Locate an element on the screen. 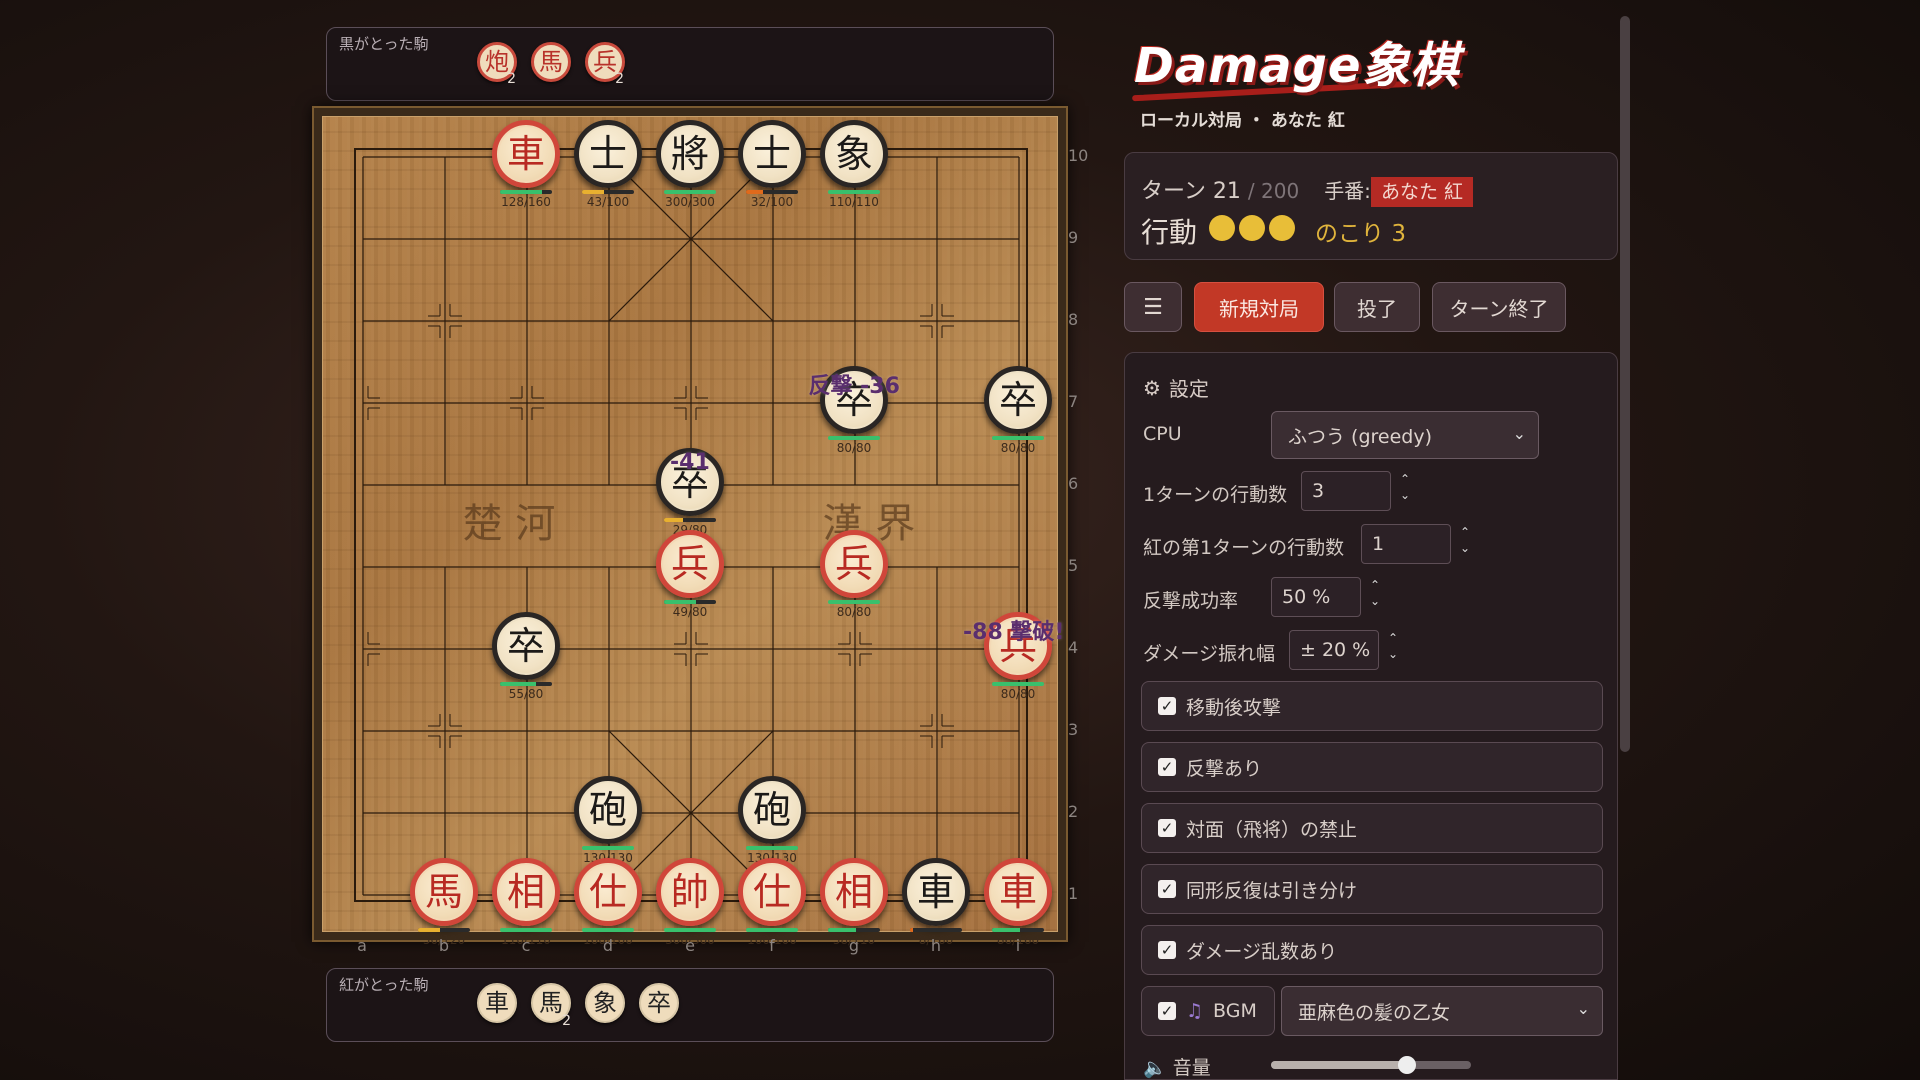 The image size is (1920, 1080). counter-rate-input: 50 % is located at coordinates (1316, 597).